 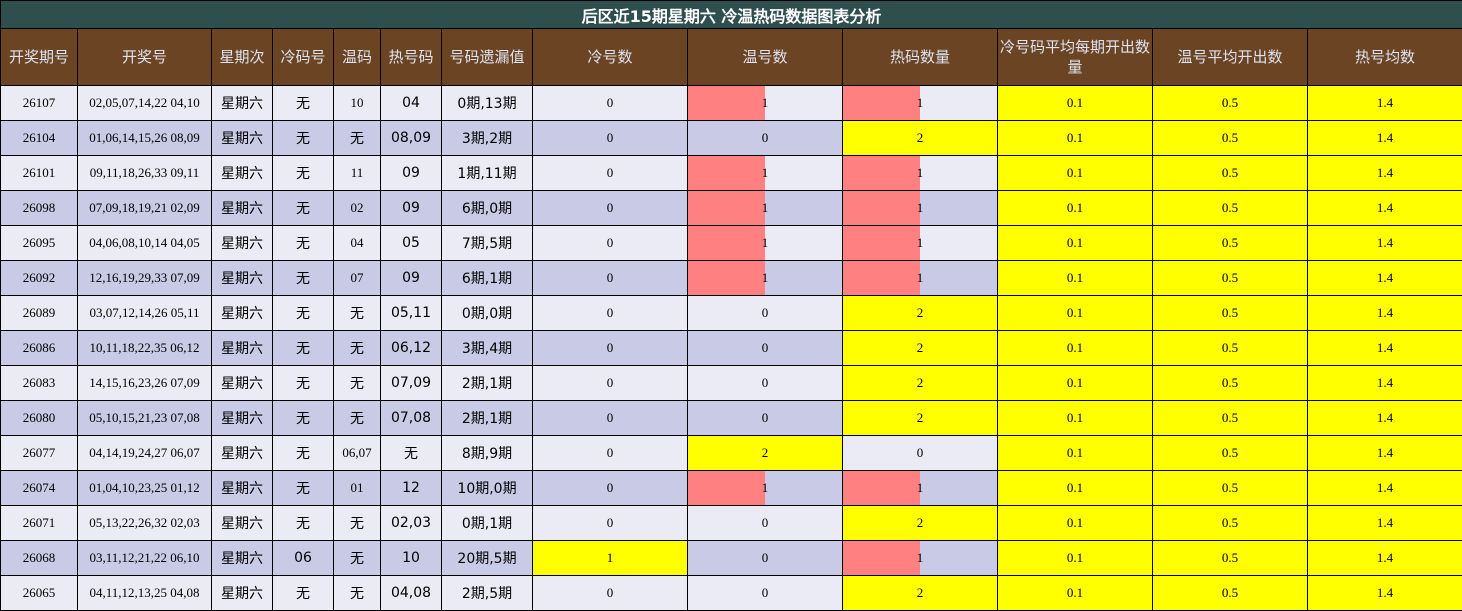 I want to click on column-header: 热码数量, so click(x=920, y=57).